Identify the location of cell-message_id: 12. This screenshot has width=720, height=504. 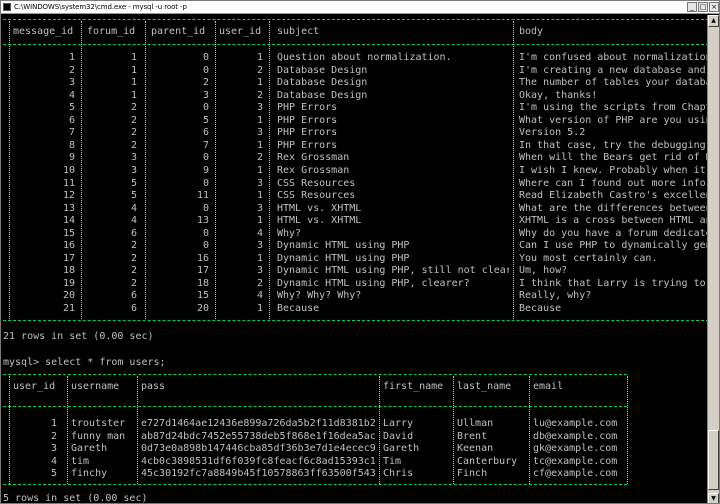
(68, 196).